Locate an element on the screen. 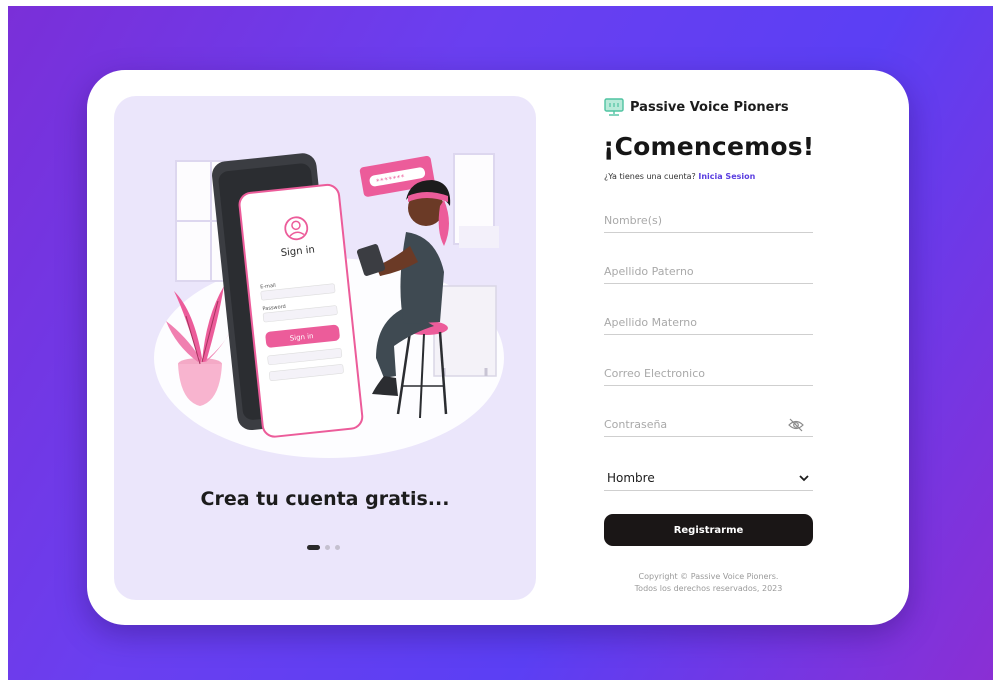 The width and height of the screenshot is (1001, 680). page-title: ¡Comencemos! is located at coordinates (709, 146).